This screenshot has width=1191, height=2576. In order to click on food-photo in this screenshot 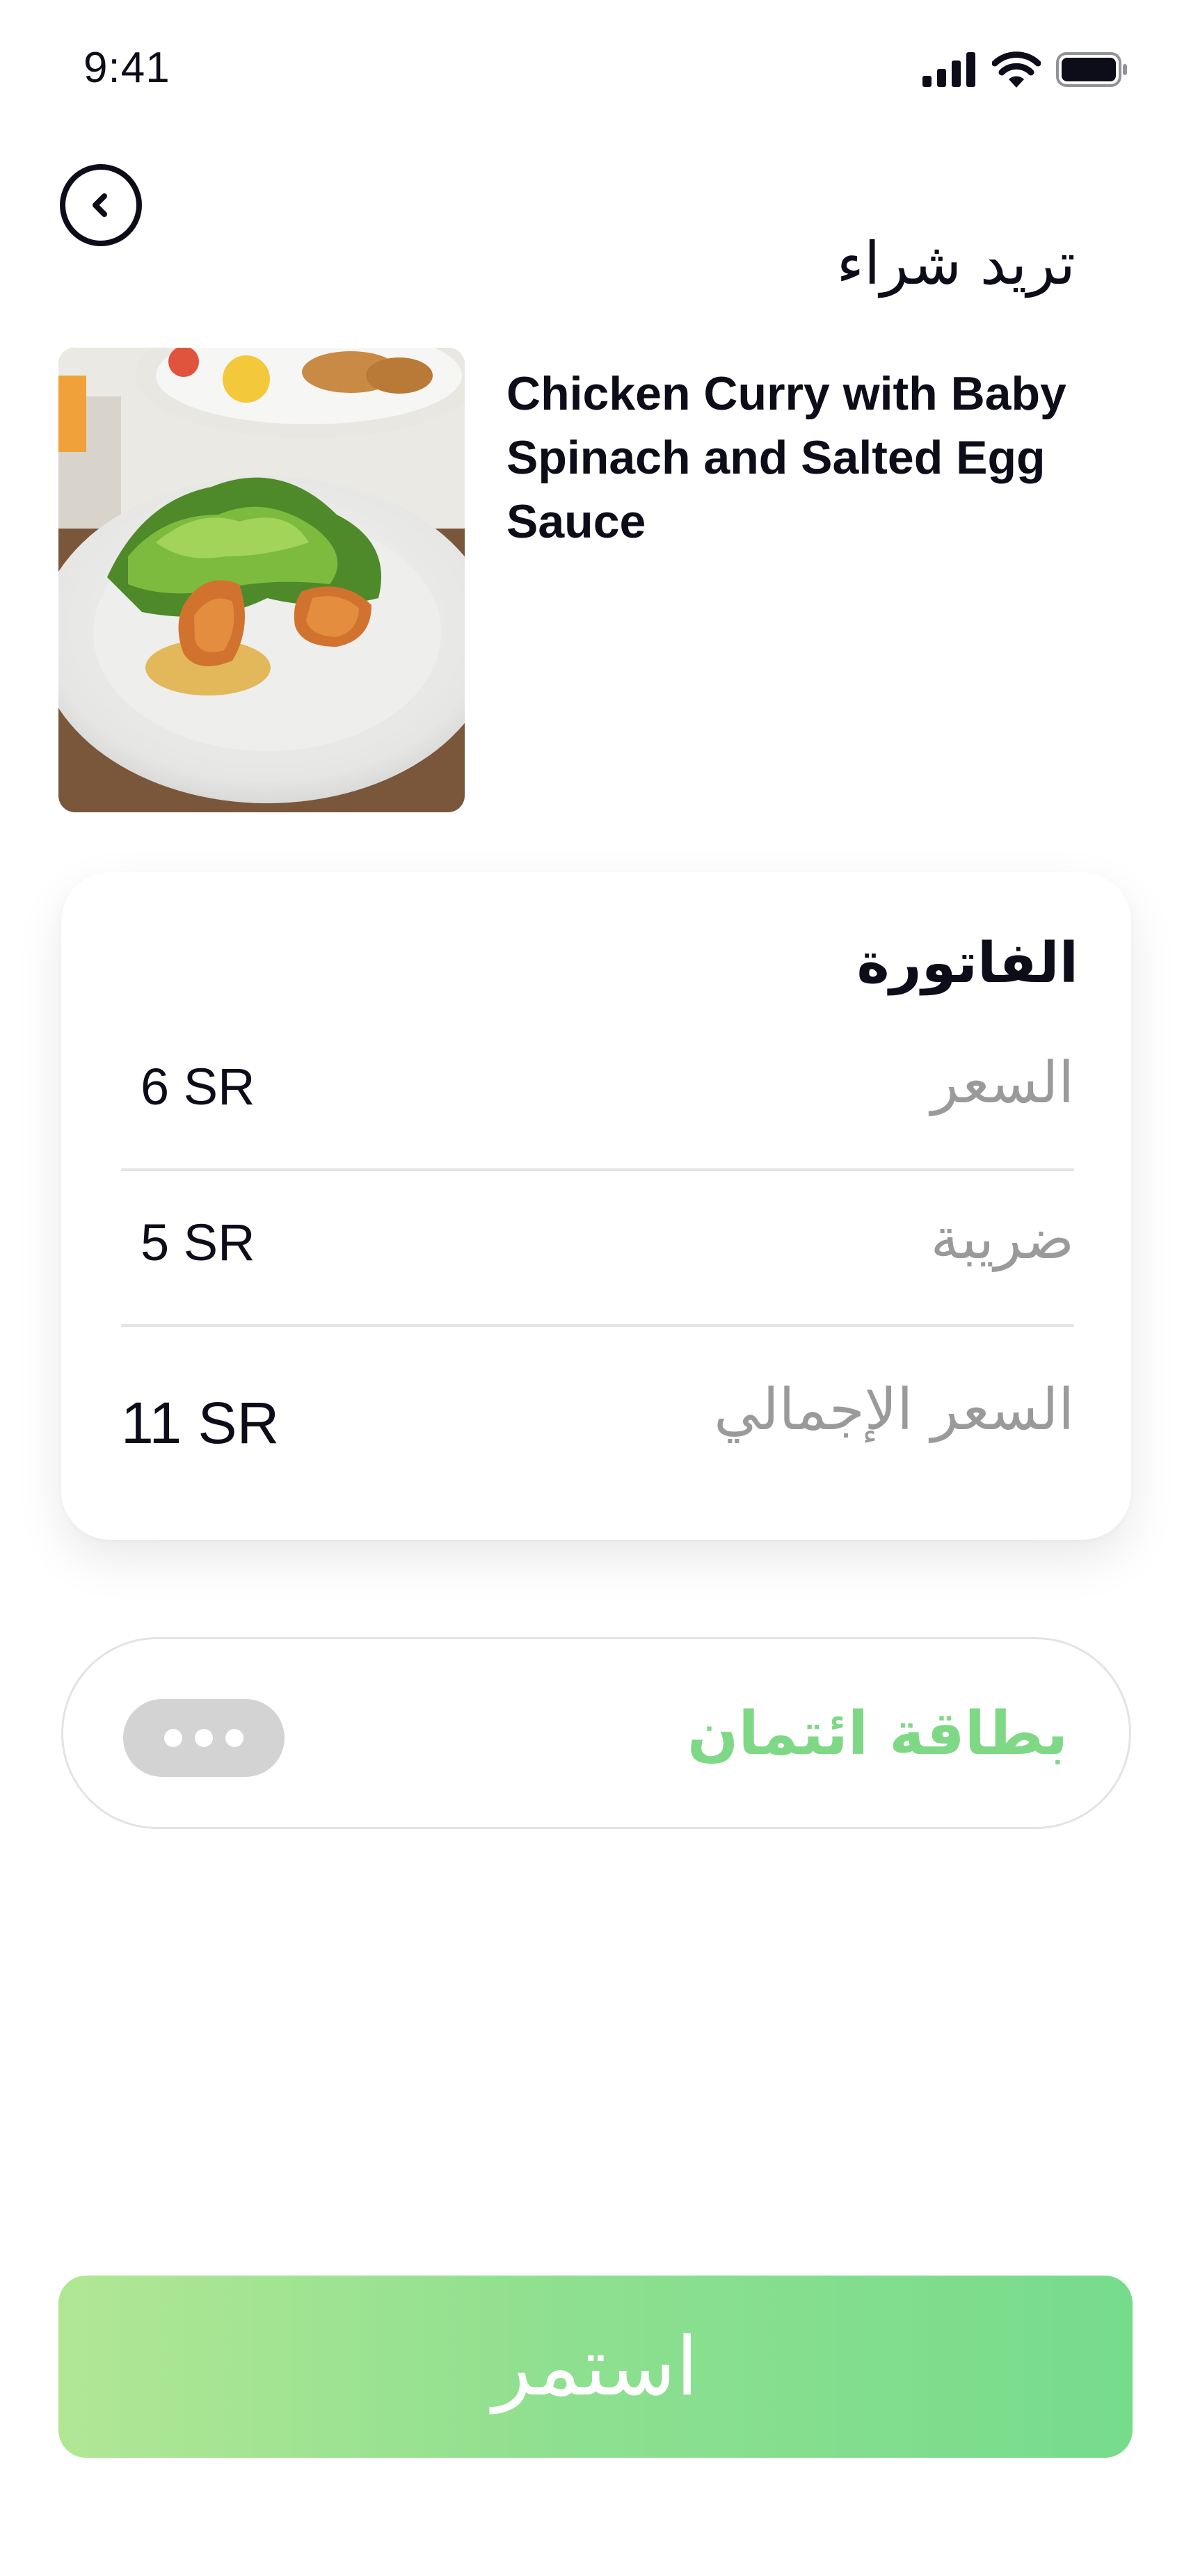, I will do `click(261, 580)`.